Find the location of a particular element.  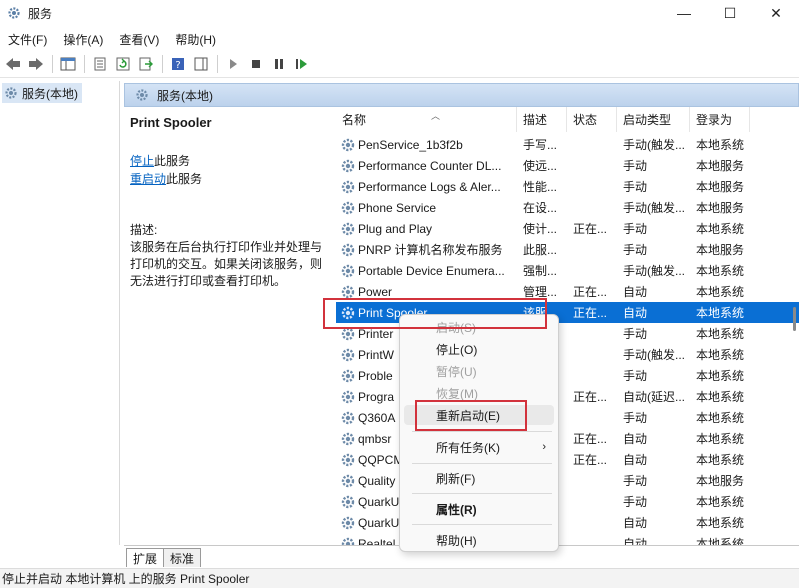

minimize-button: — is located at coordinates (684, 13).